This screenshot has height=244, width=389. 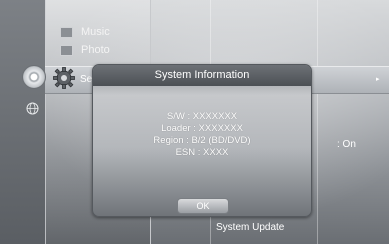 I want to click on ok-button: OK, so click(x=203, y=206).